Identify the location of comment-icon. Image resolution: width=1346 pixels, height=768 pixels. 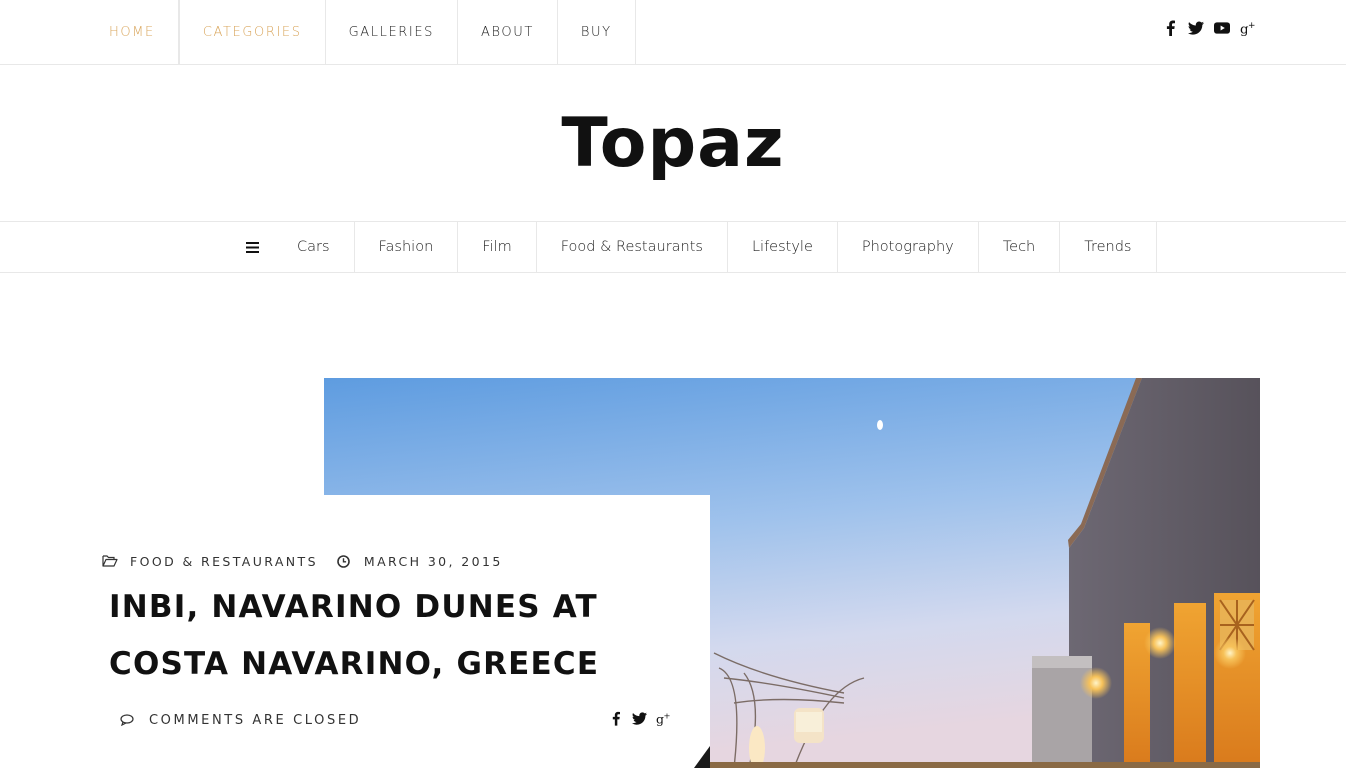
(127, 720).